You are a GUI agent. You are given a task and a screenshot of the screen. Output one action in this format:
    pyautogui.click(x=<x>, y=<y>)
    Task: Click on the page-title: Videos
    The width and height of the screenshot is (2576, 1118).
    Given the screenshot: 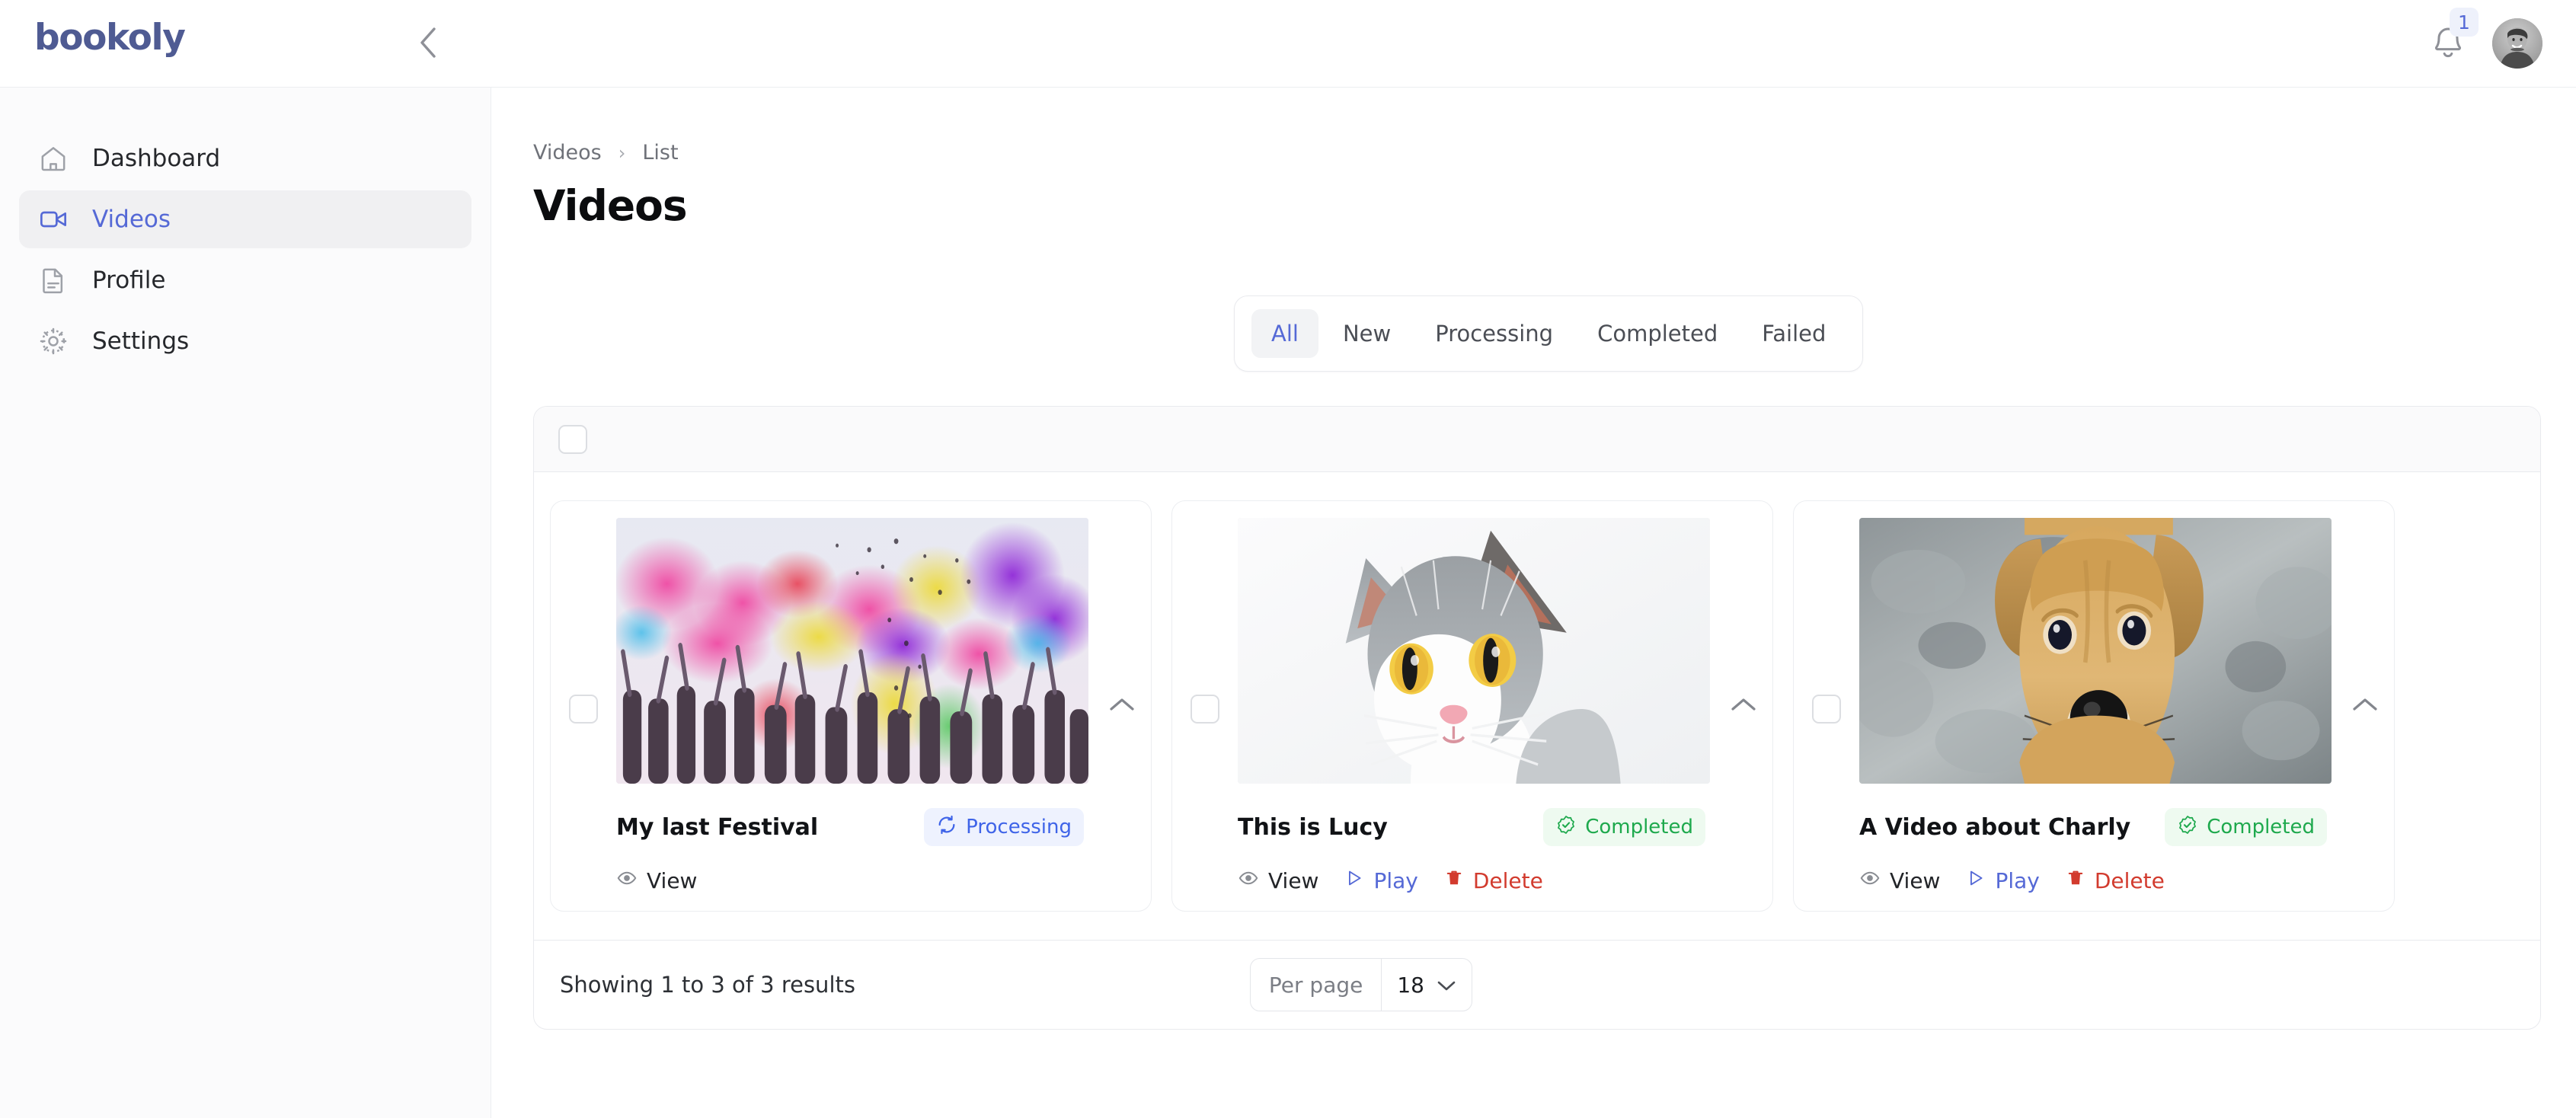 What is the action you would take?
    pyautogui.click(x=610, y=205)
    